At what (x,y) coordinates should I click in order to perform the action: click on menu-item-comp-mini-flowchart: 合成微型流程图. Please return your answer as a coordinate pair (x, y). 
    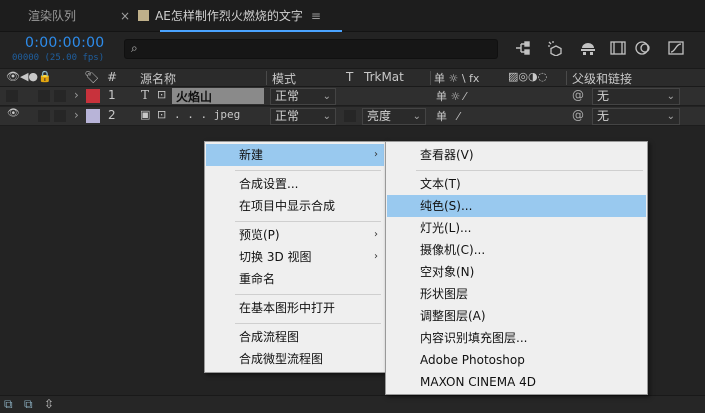
    Looking at the image, I should click on (295, 359).